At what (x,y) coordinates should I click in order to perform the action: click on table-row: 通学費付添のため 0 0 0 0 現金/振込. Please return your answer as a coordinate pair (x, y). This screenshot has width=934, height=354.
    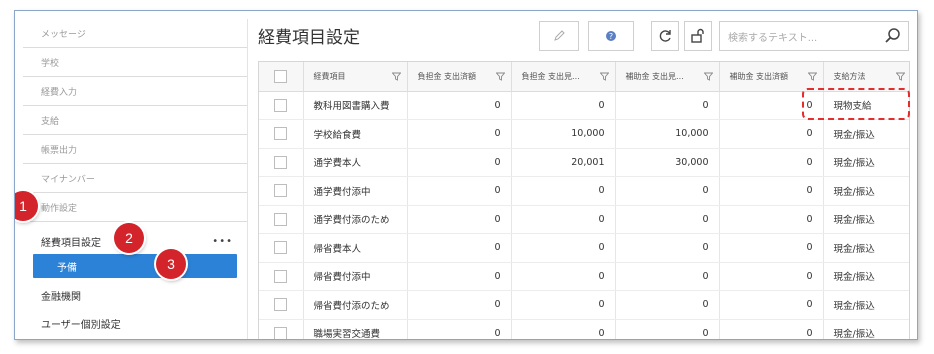
    Looking at the image, I should click on (584, 219).